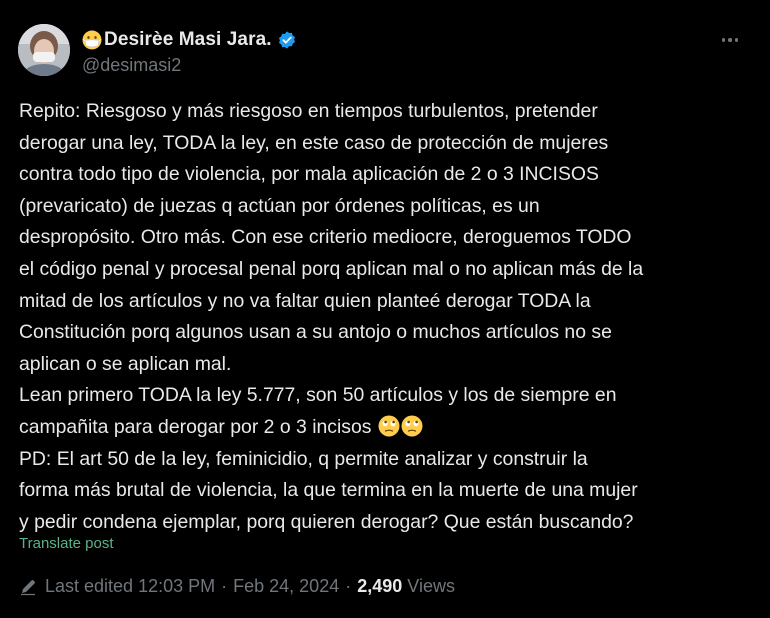  Describe the element at coordinates (379, 586) in the screenshot. I see `views-count: 2,490` at that location.